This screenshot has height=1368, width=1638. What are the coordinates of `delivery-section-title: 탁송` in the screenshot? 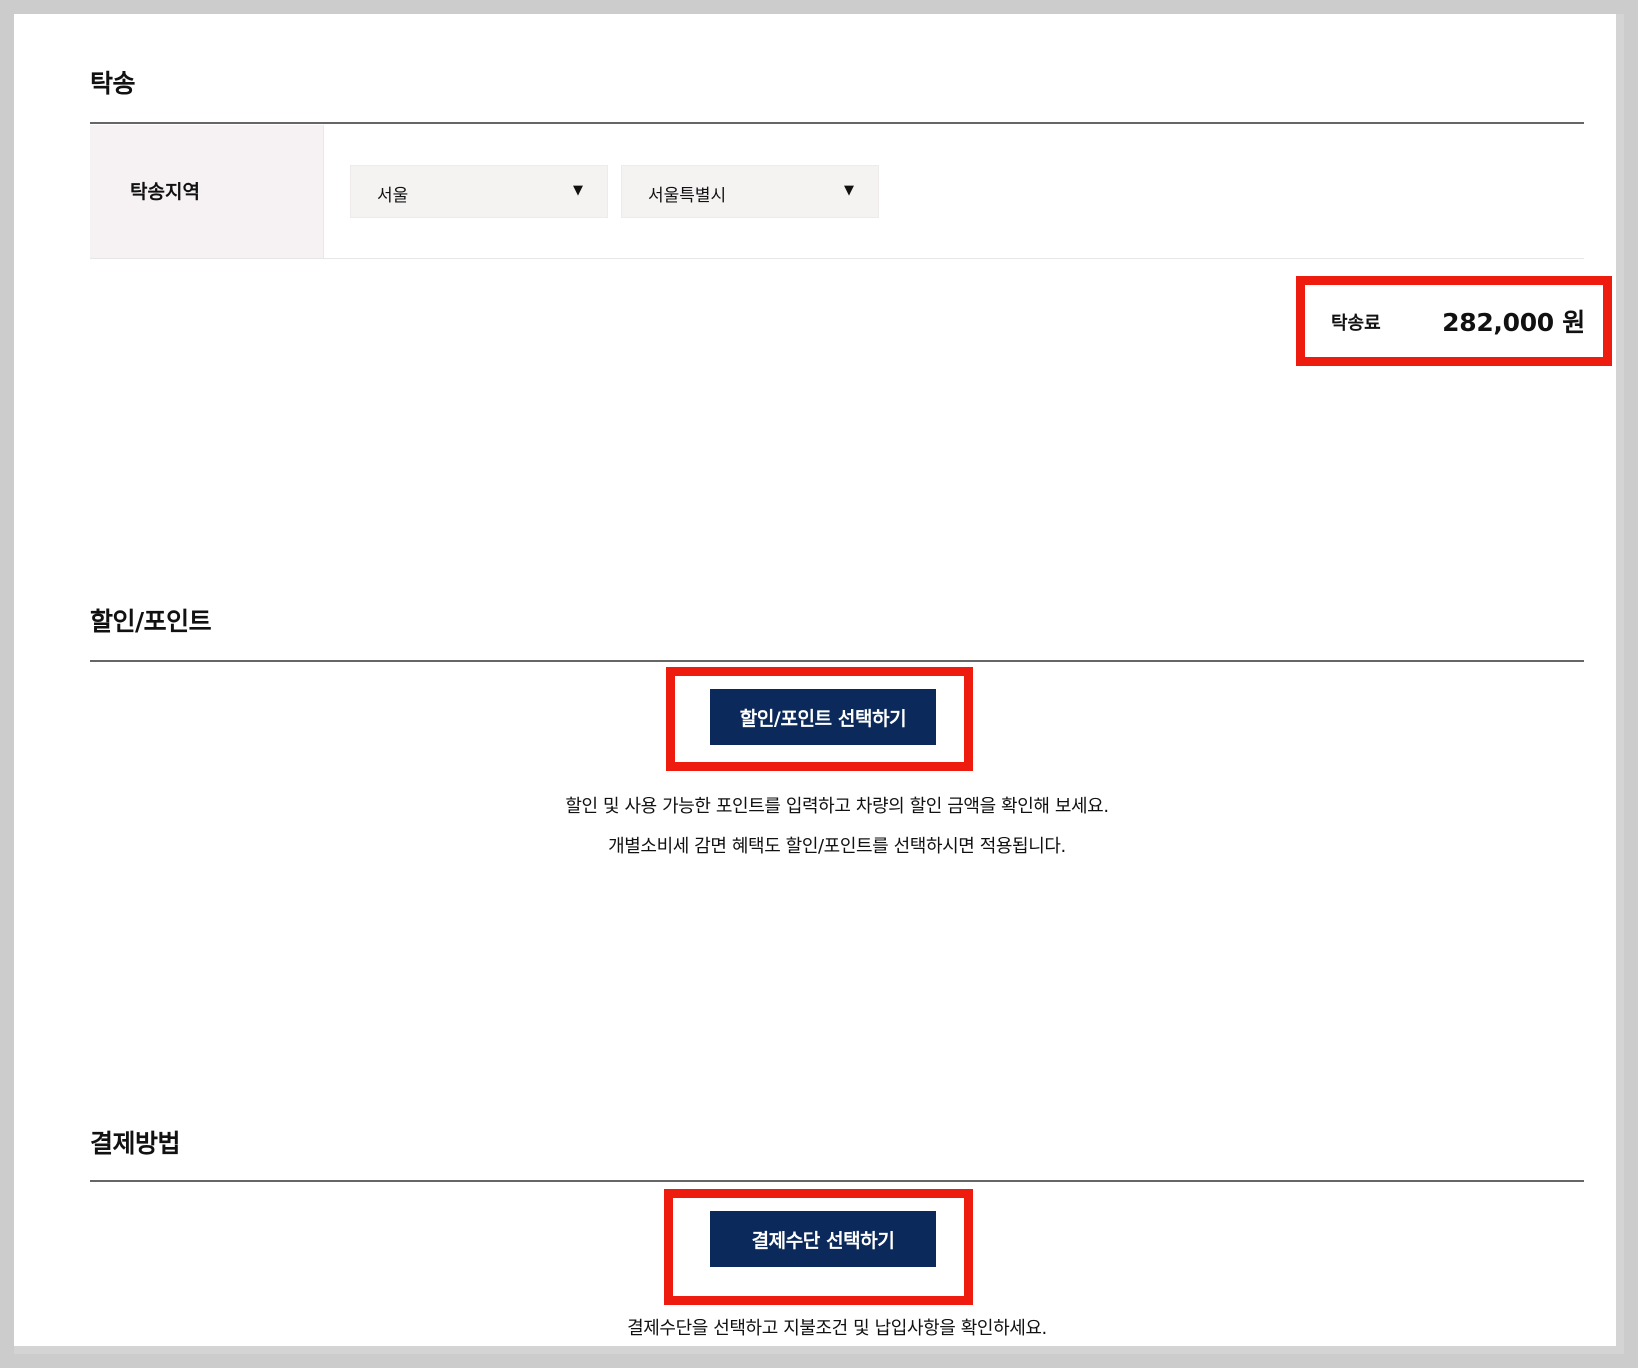 It's located at (113, 83).